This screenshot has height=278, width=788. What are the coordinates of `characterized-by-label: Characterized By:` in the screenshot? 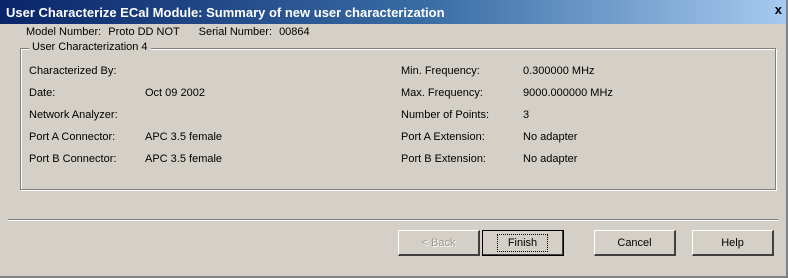 It's located at (73, 71).